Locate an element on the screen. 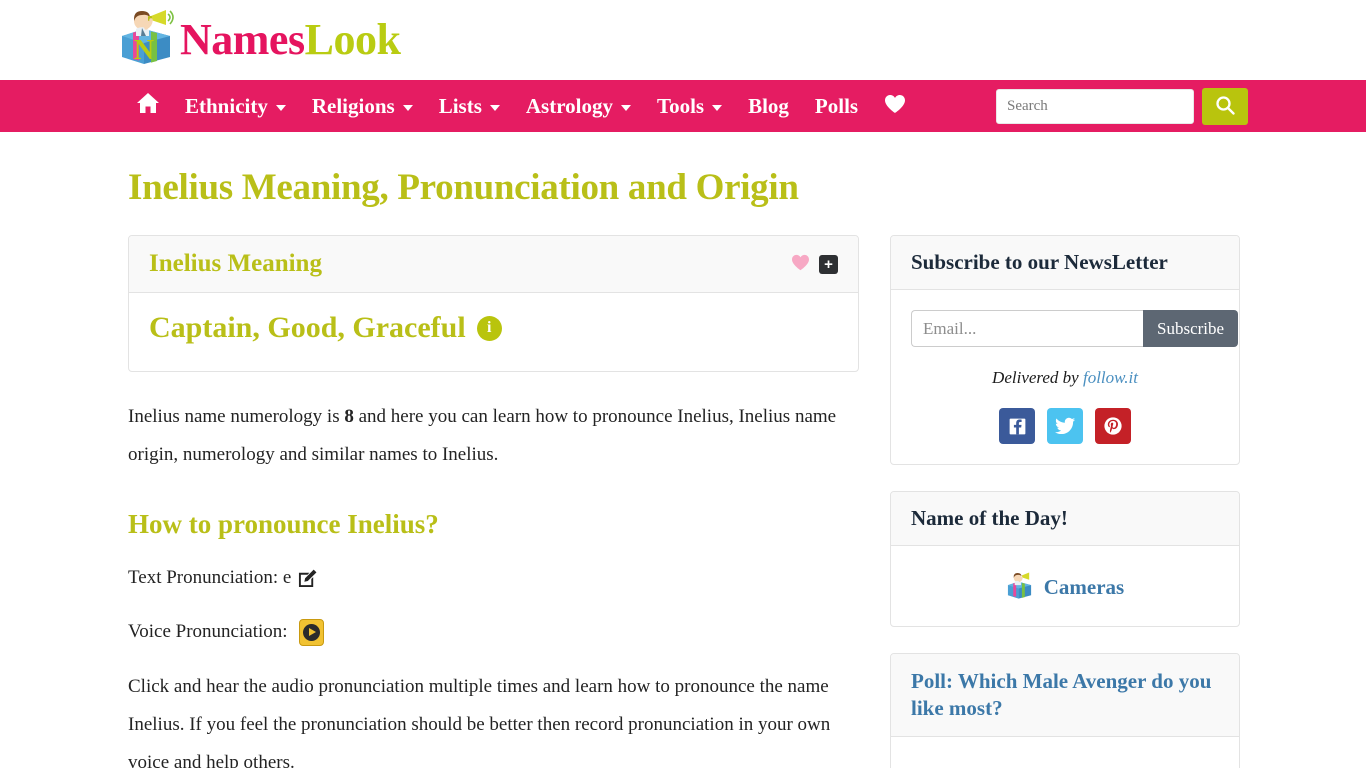 The height and width of the screenshot is (768, 1366). text-pronunciation-row: Text Pronunciation: e is located at coordinates (493, 578).